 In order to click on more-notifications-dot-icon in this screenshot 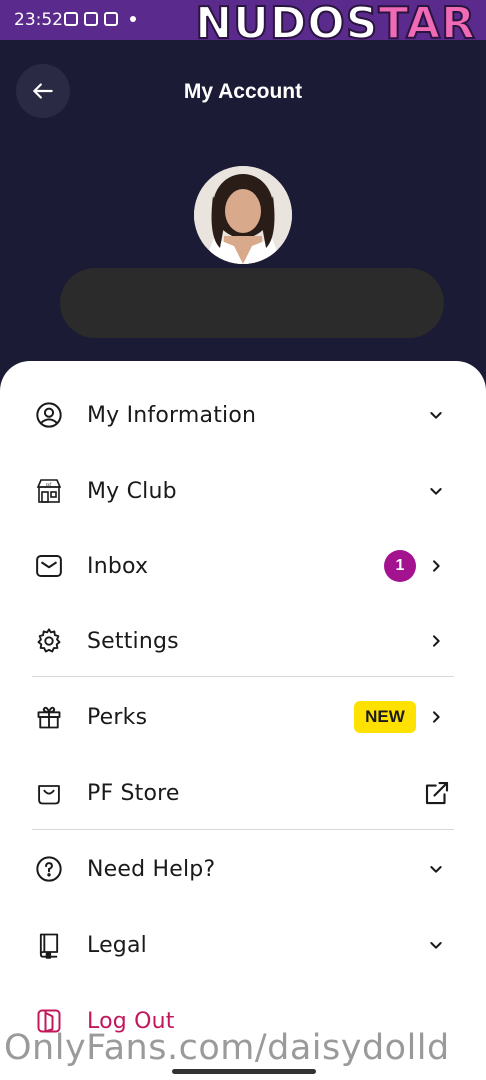, I will do `click(133, 19)`.